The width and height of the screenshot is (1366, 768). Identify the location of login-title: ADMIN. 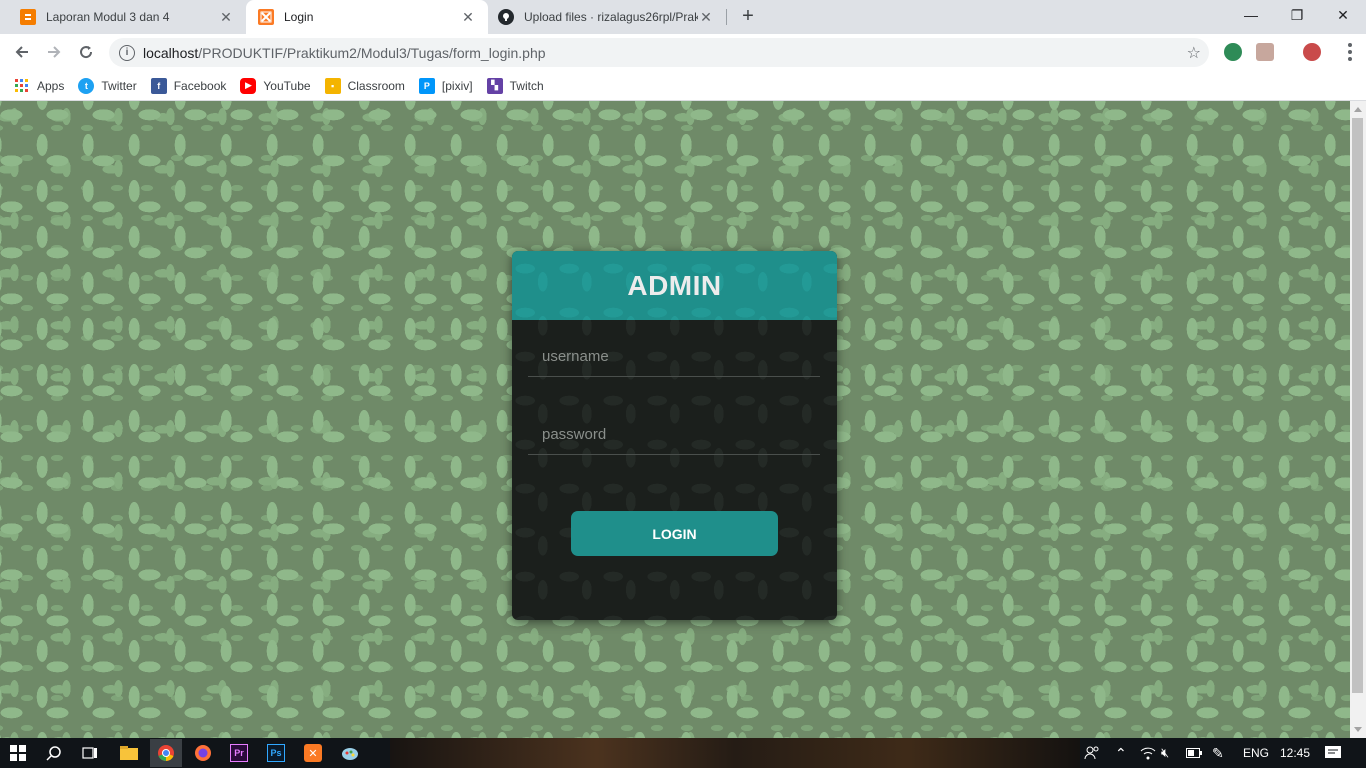
(674, 285).